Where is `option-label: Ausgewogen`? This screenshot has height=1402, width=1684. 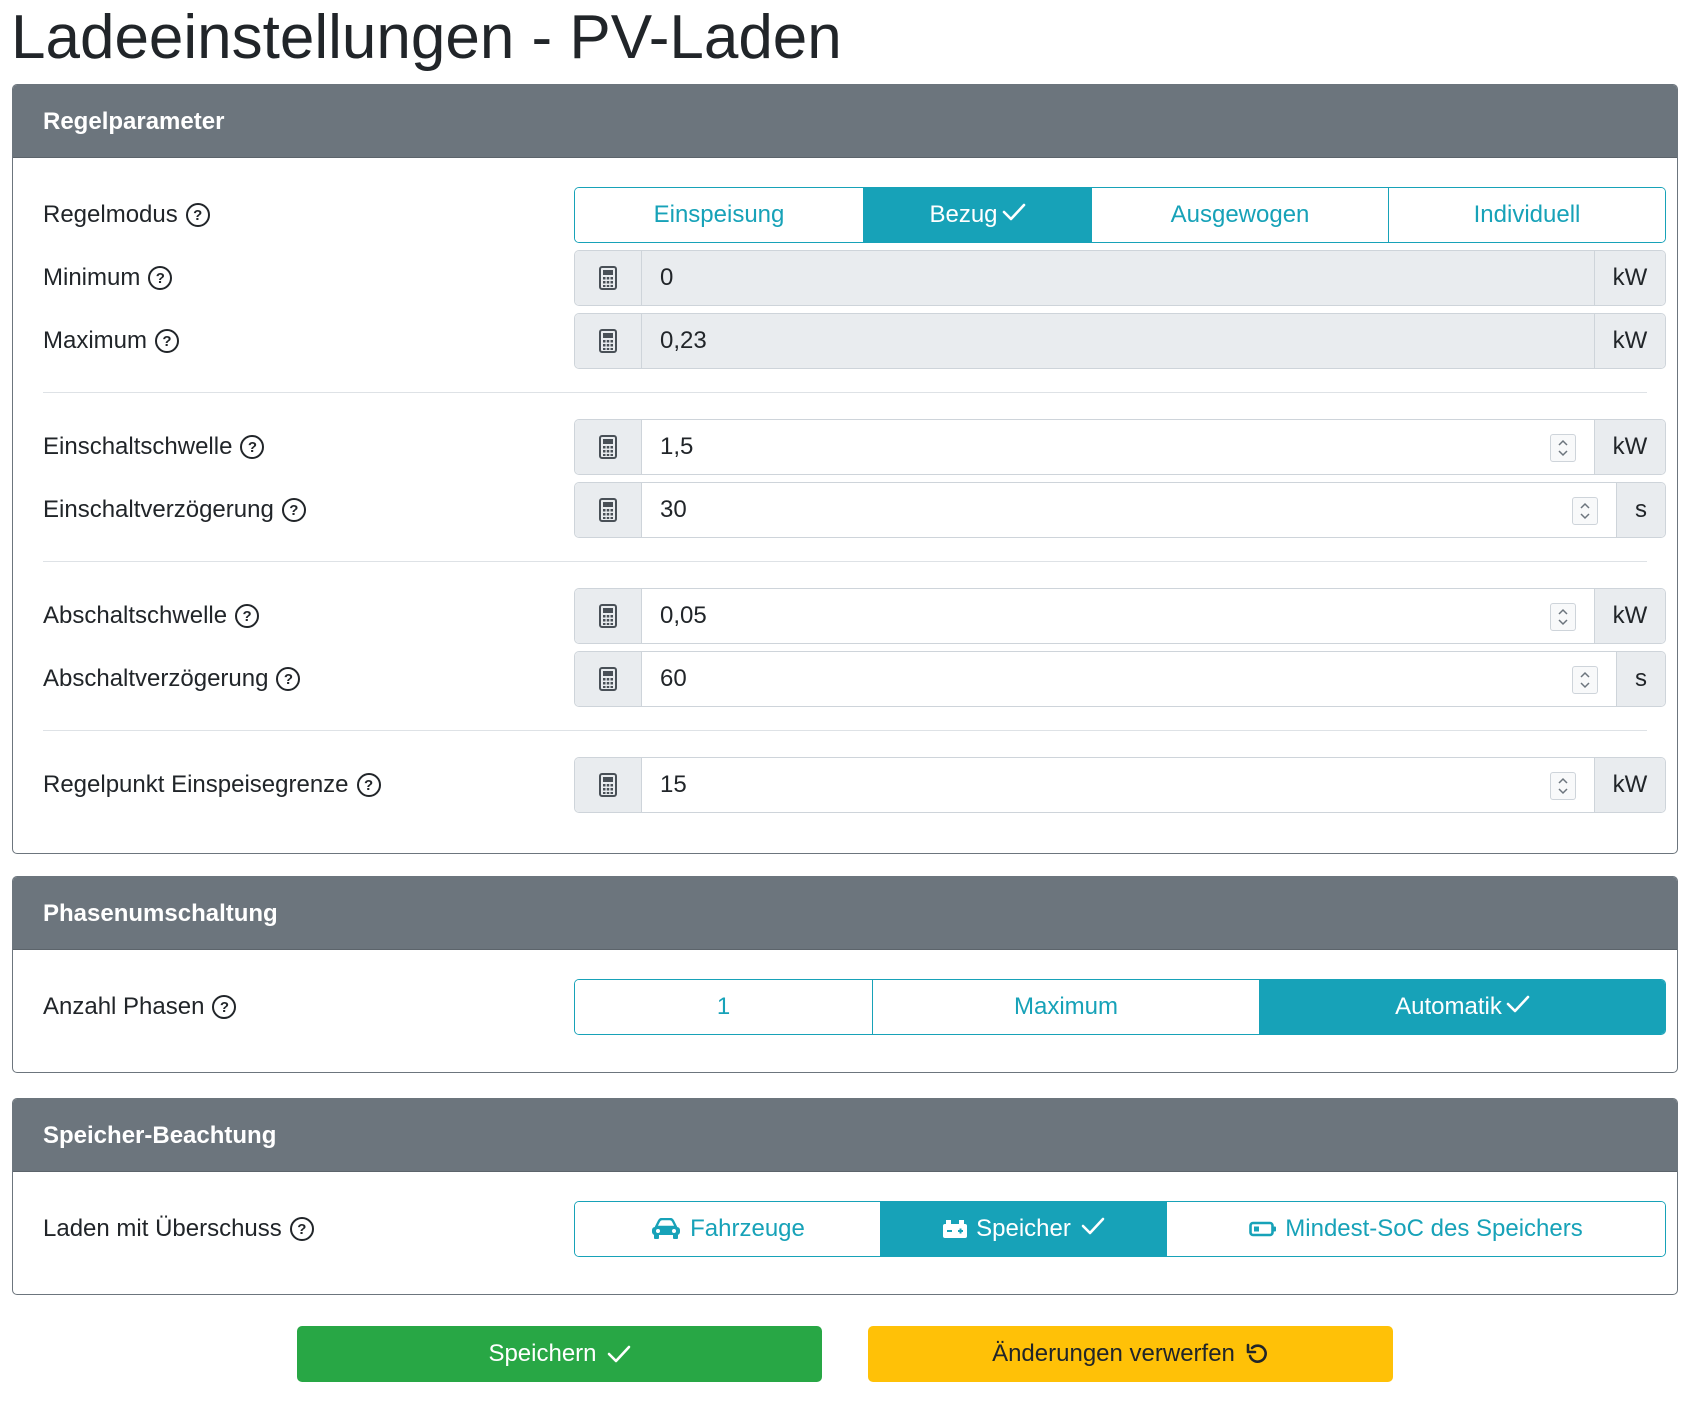 option-label: Ausgewogen is located at coordinates (1240, 214).